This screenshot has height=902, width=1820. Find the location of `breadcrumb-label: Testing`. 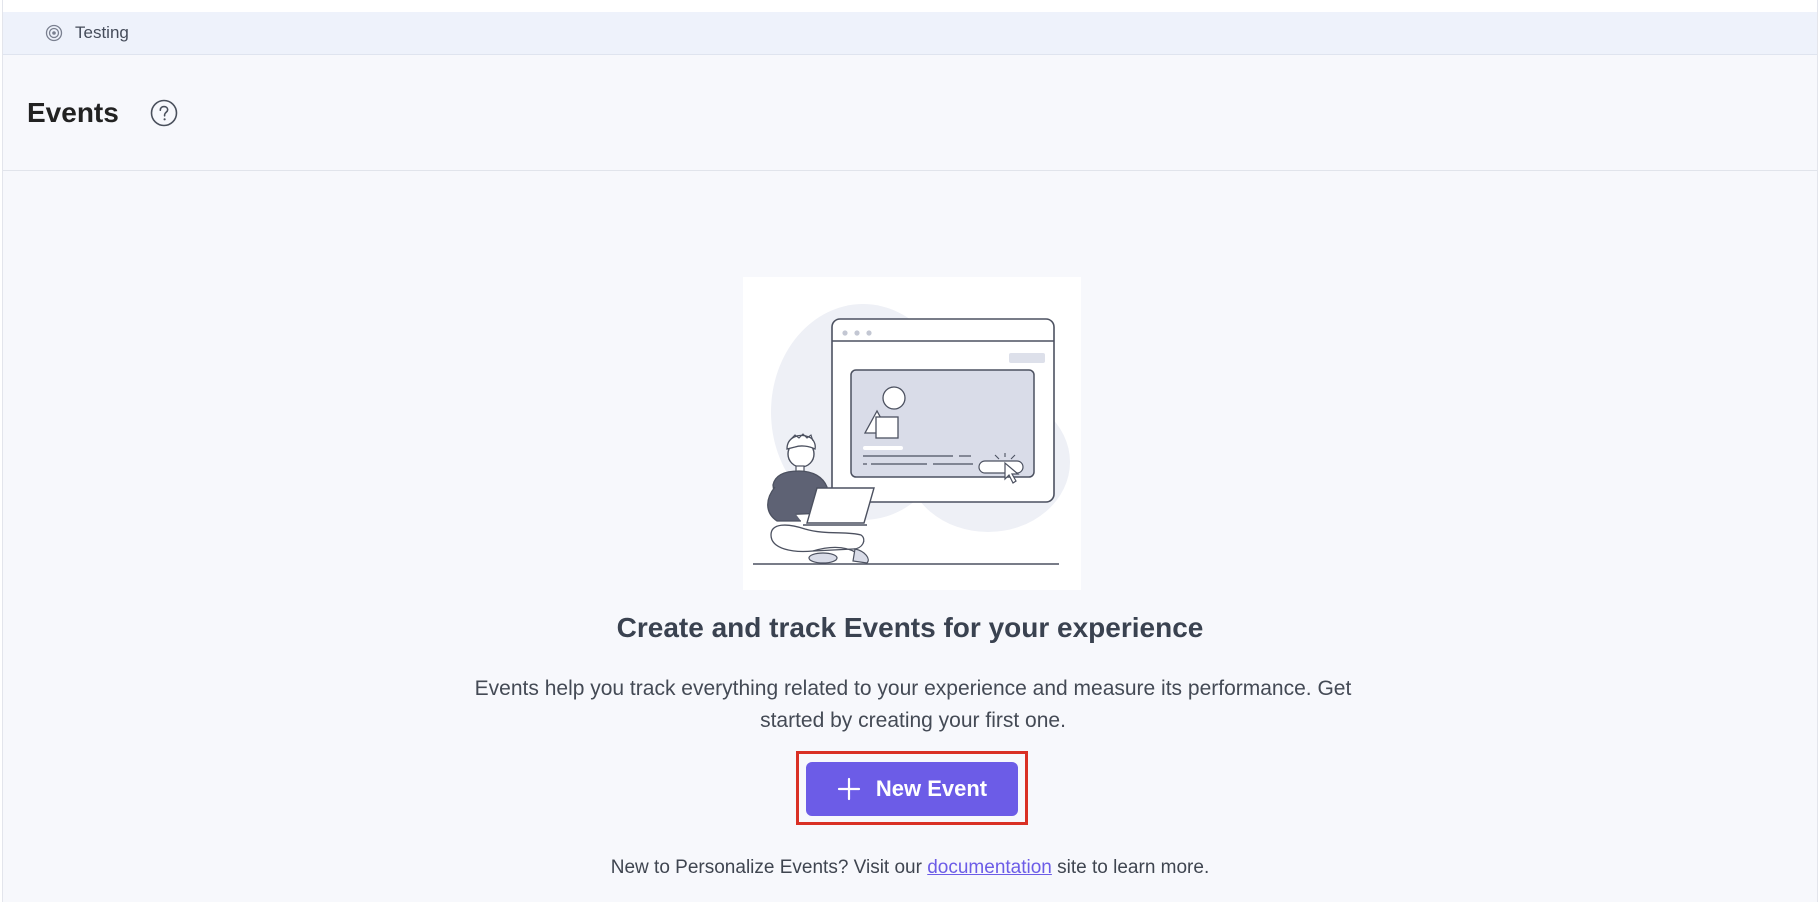

breadcrumb-label: Testing is located at coordinates (102, 33).